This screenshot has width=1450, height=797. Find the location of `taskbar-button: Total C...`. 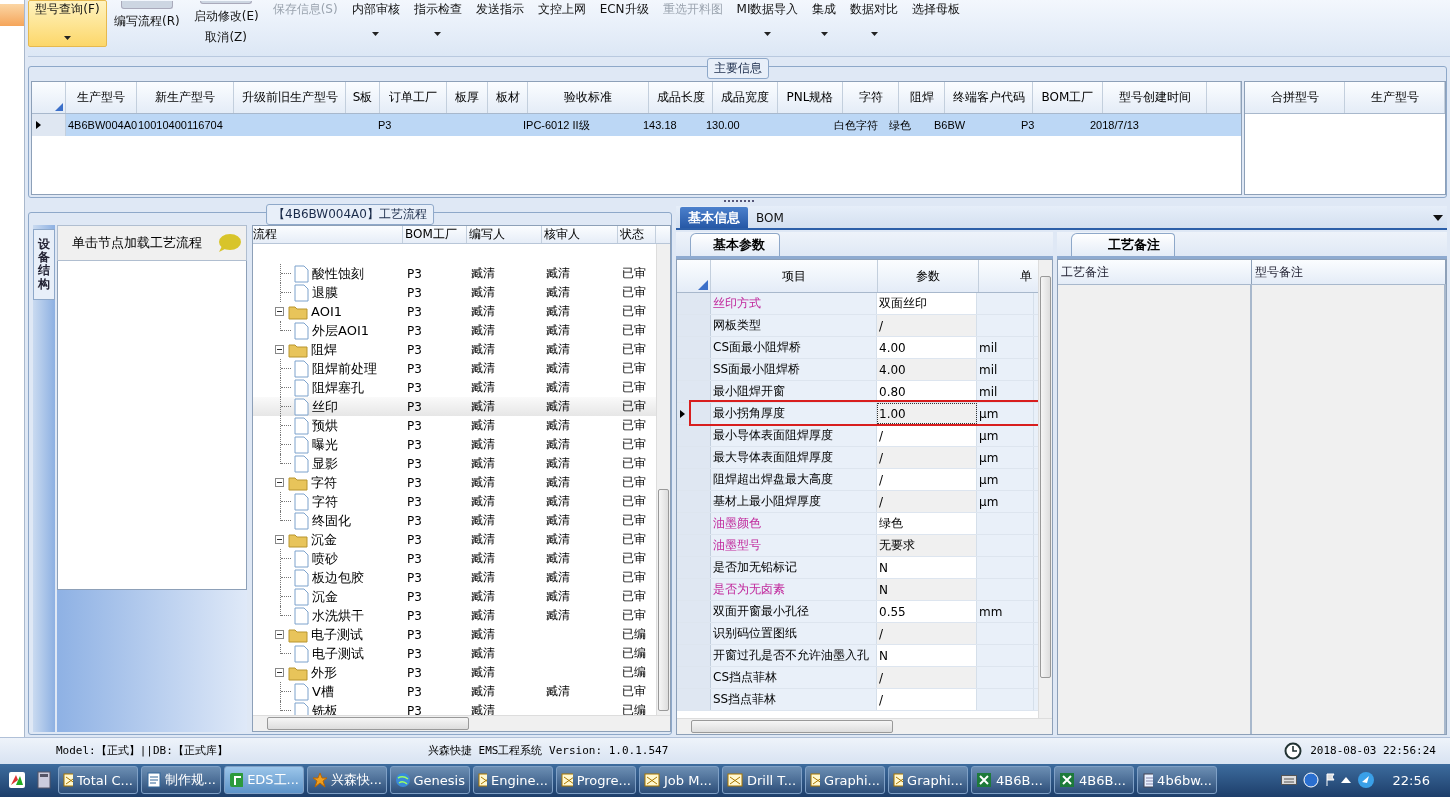

taskbar-button: Total C... is located at coordinates (98, 780).